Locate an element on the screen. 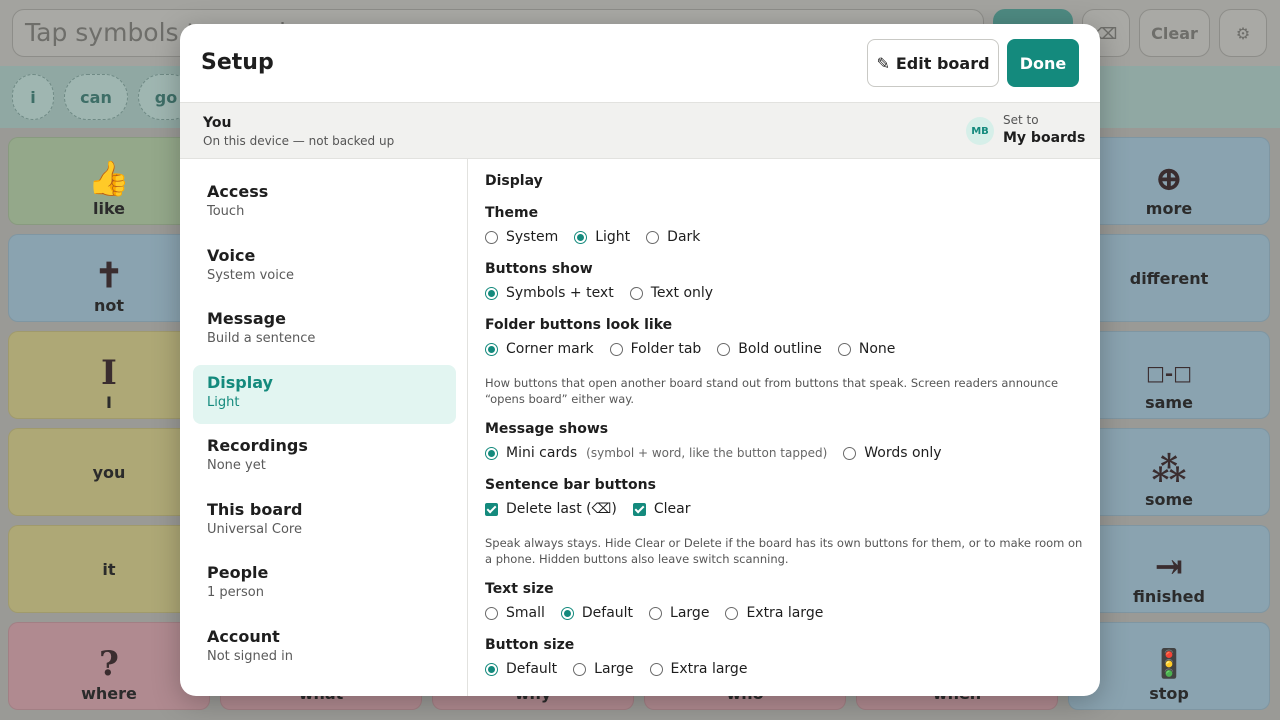 This screenshot has width=1280, height=720. button-size-options: Default Large Extra large is located at coordinates (624, 669).